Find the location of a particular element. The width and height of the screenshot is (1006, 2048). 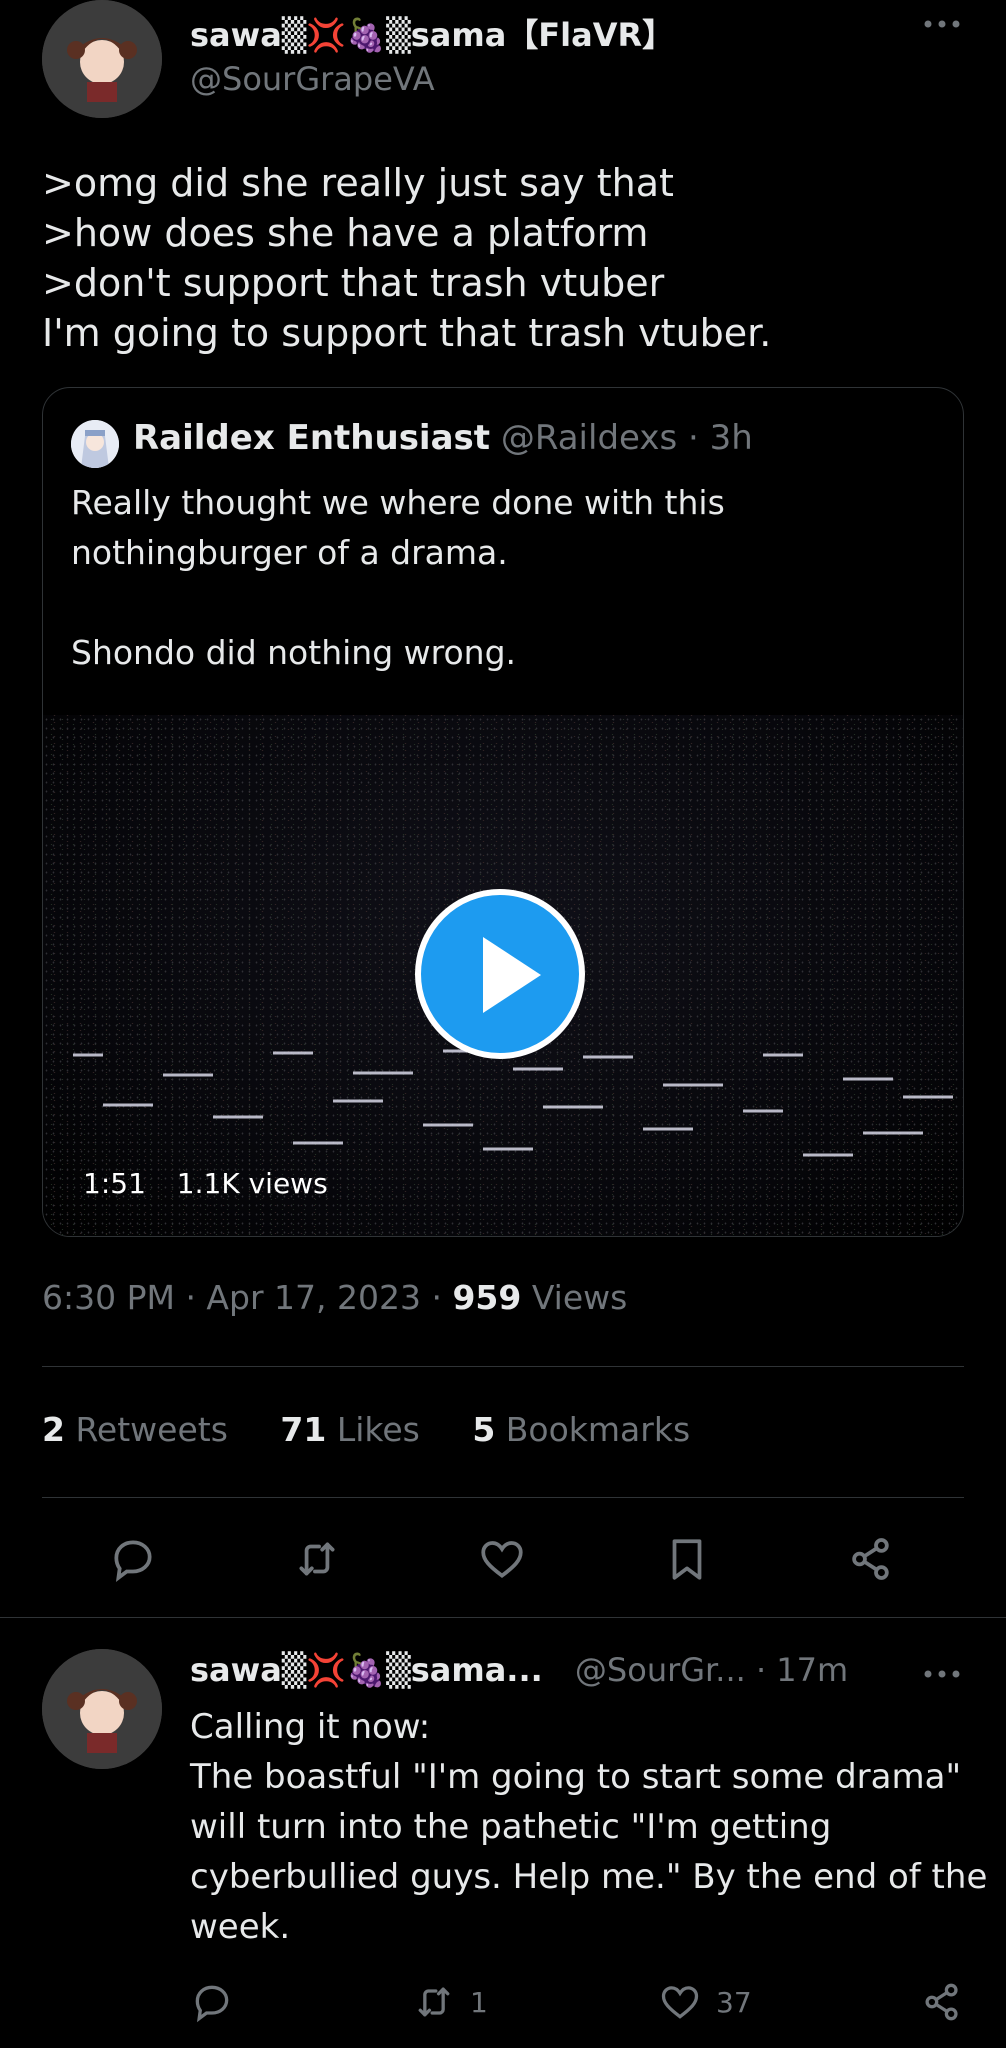

play-button is located at coordinates (500, 974).